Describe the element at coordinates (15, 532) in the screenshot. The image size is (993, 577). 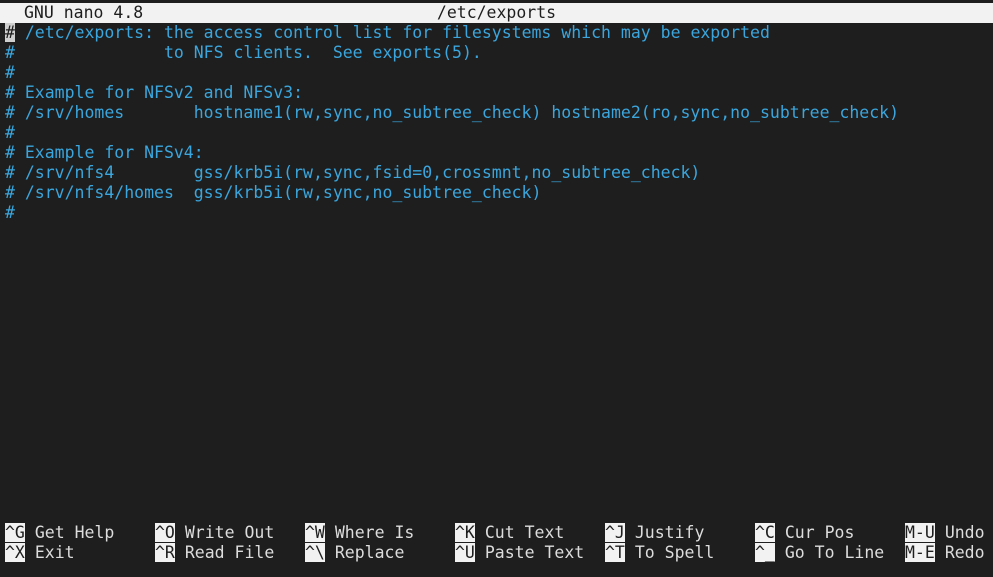
I see `shortcut-key: ^G` at that location.